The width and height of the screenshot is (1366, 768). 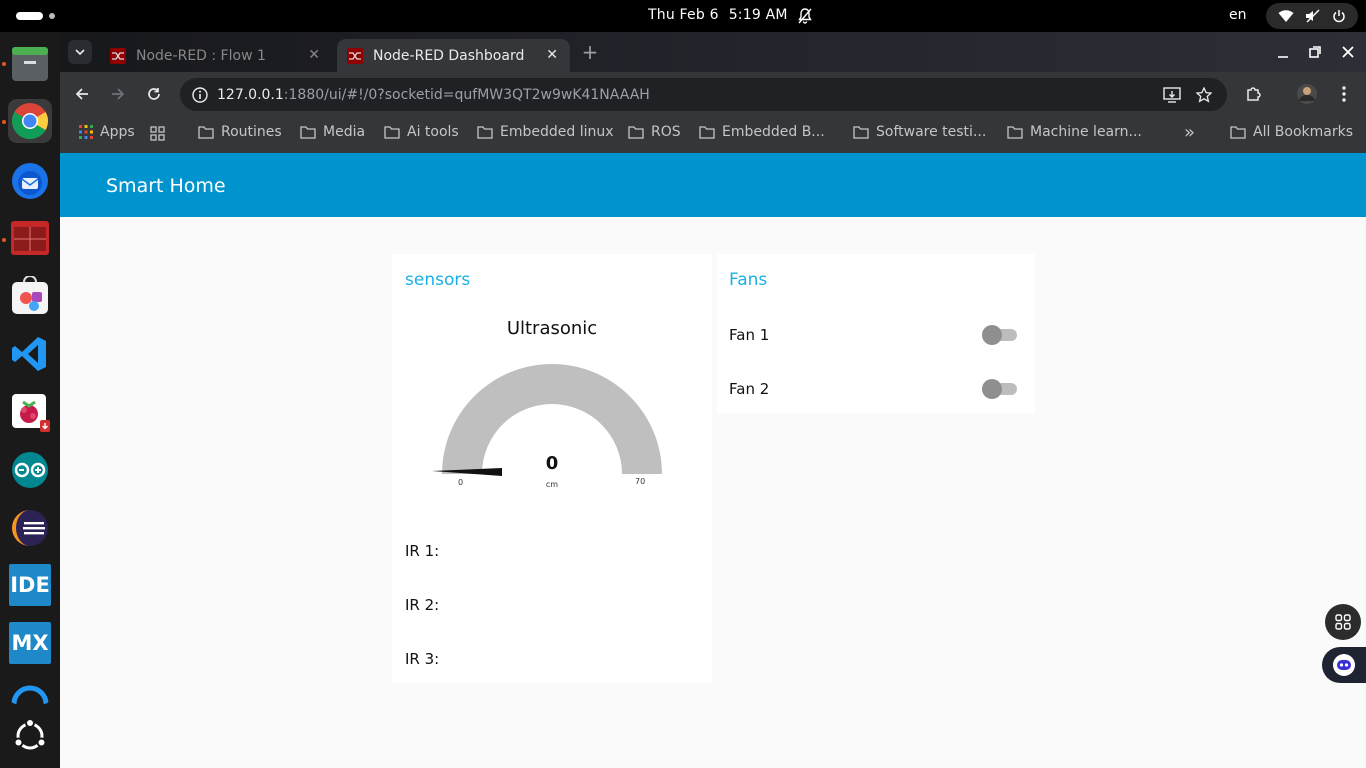 I want to click on floating-apps-button, so click(x=1343, y=622).